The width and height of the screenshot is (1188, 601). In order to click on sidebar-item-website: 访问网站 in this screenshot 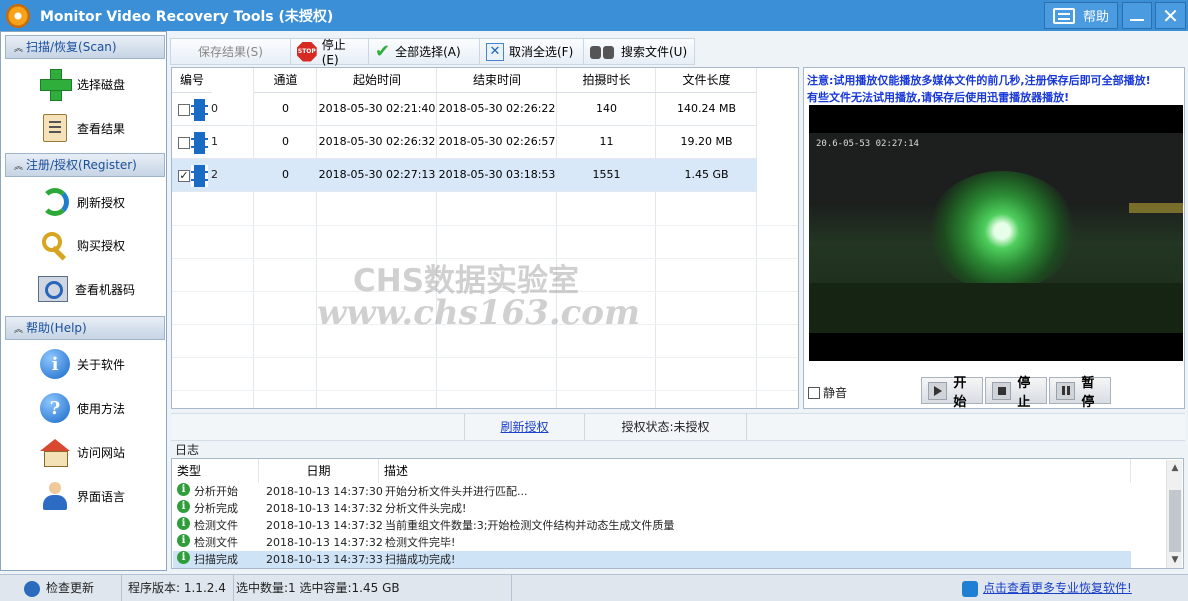, I will do `click(82, 452)`.